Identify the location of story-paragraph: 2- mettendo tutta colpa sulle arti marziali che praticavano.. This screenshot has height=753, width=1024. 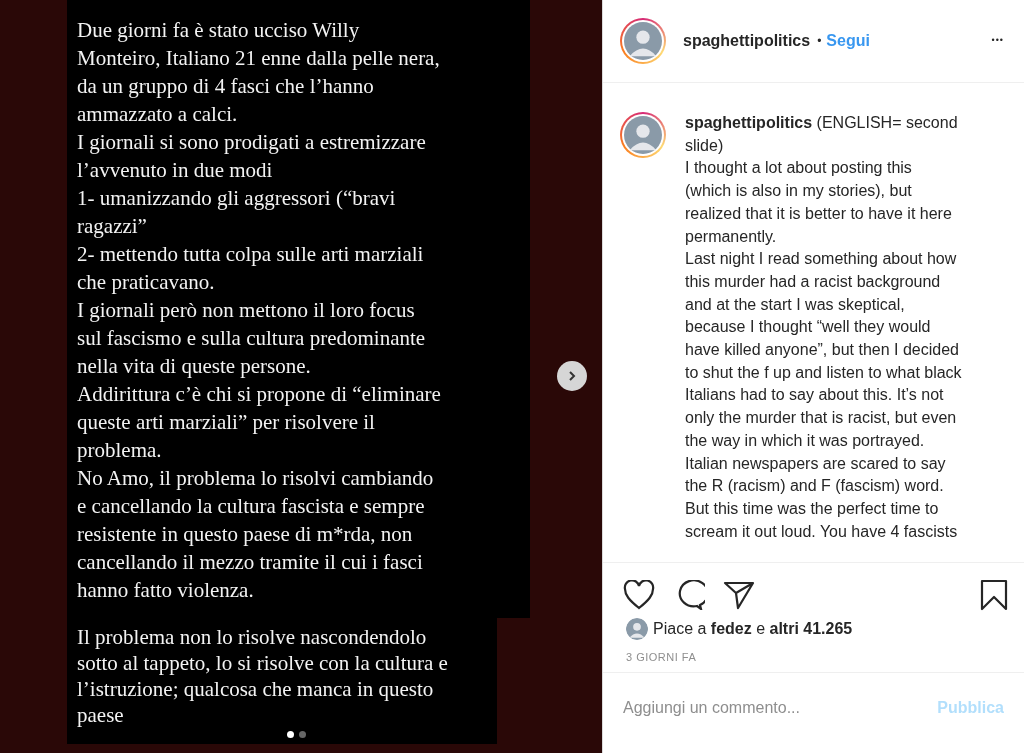
(251, 268).